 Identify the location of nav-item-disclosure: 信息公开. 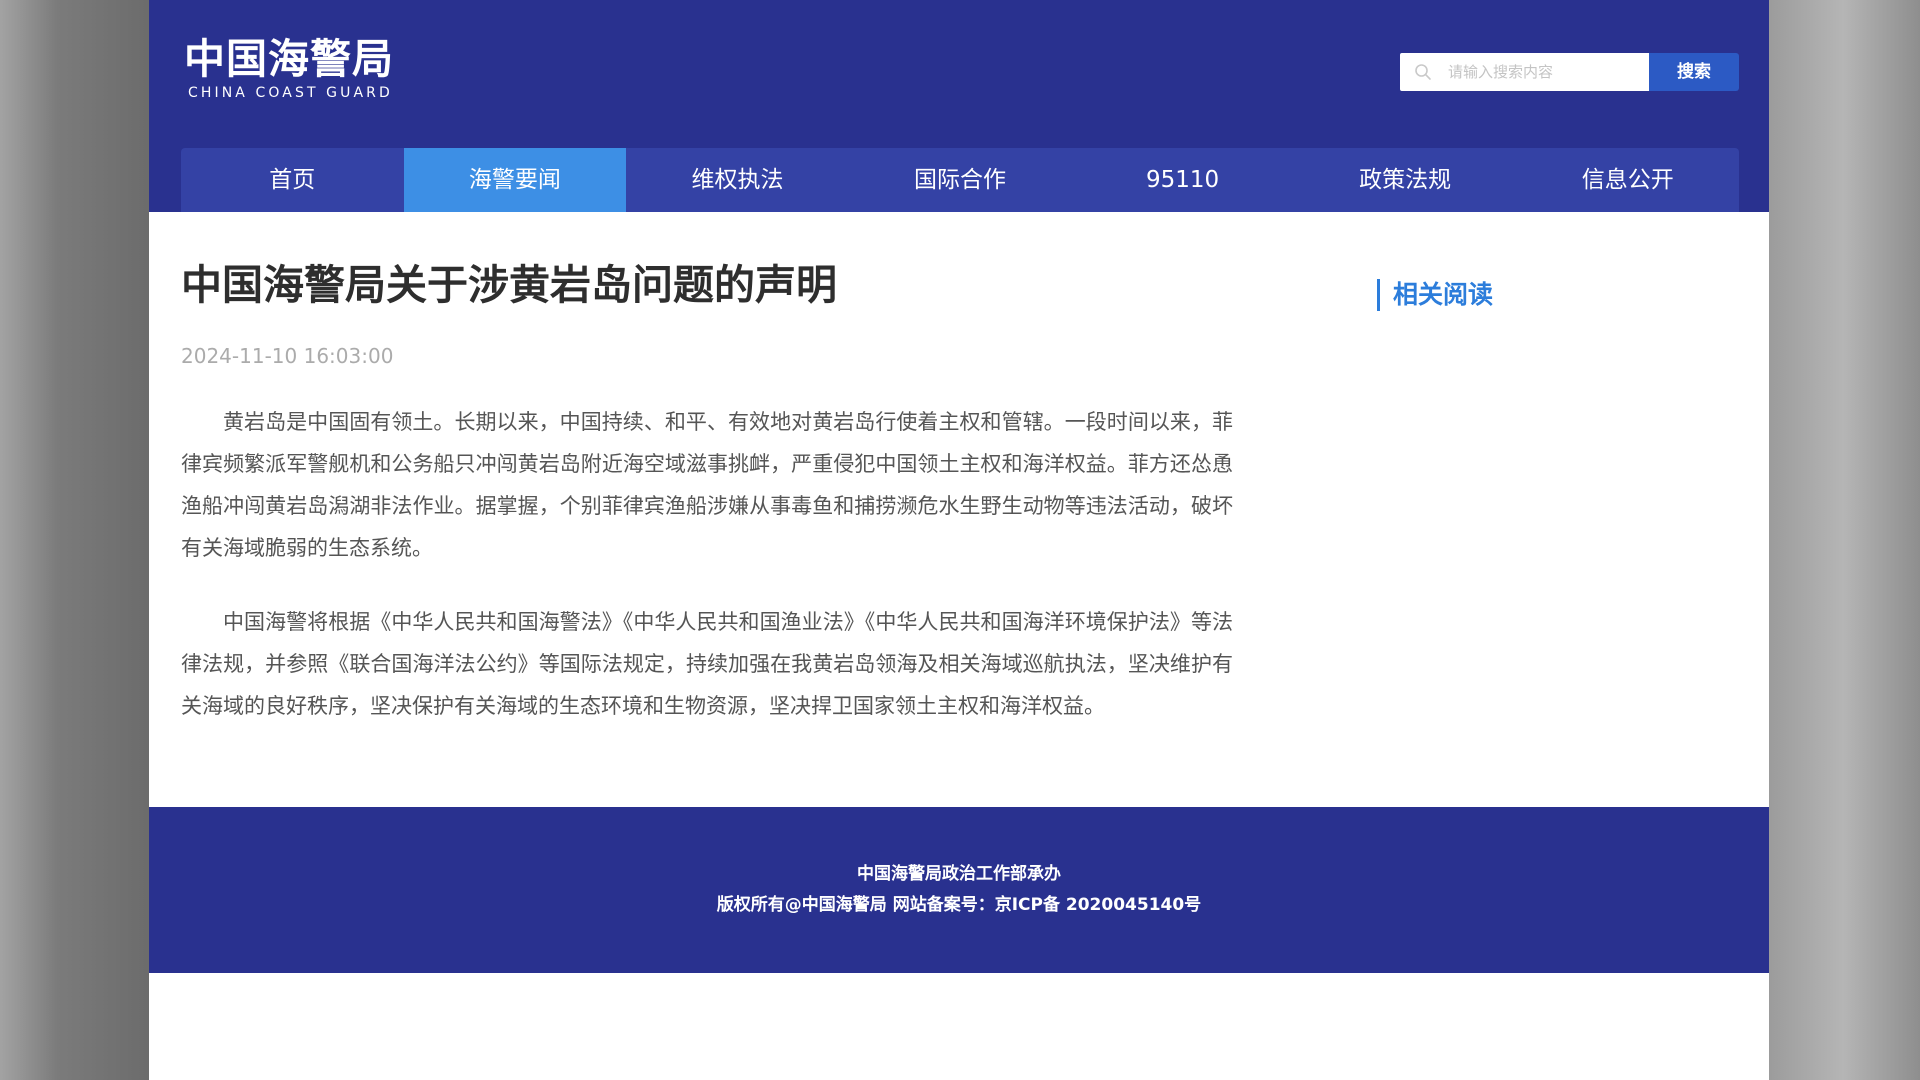
(1627, 180).